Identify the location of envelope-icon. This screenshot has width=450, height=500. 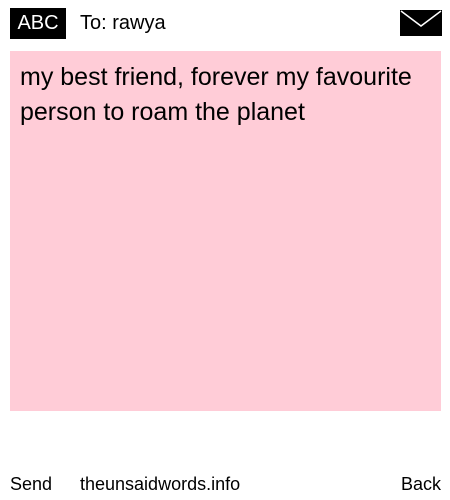
(421, 23).